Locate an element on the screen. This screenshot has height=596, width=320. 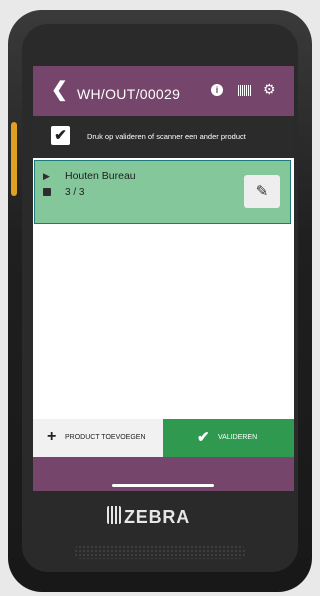
product-name: Houten Bureau is located at coordinates (100, 176).